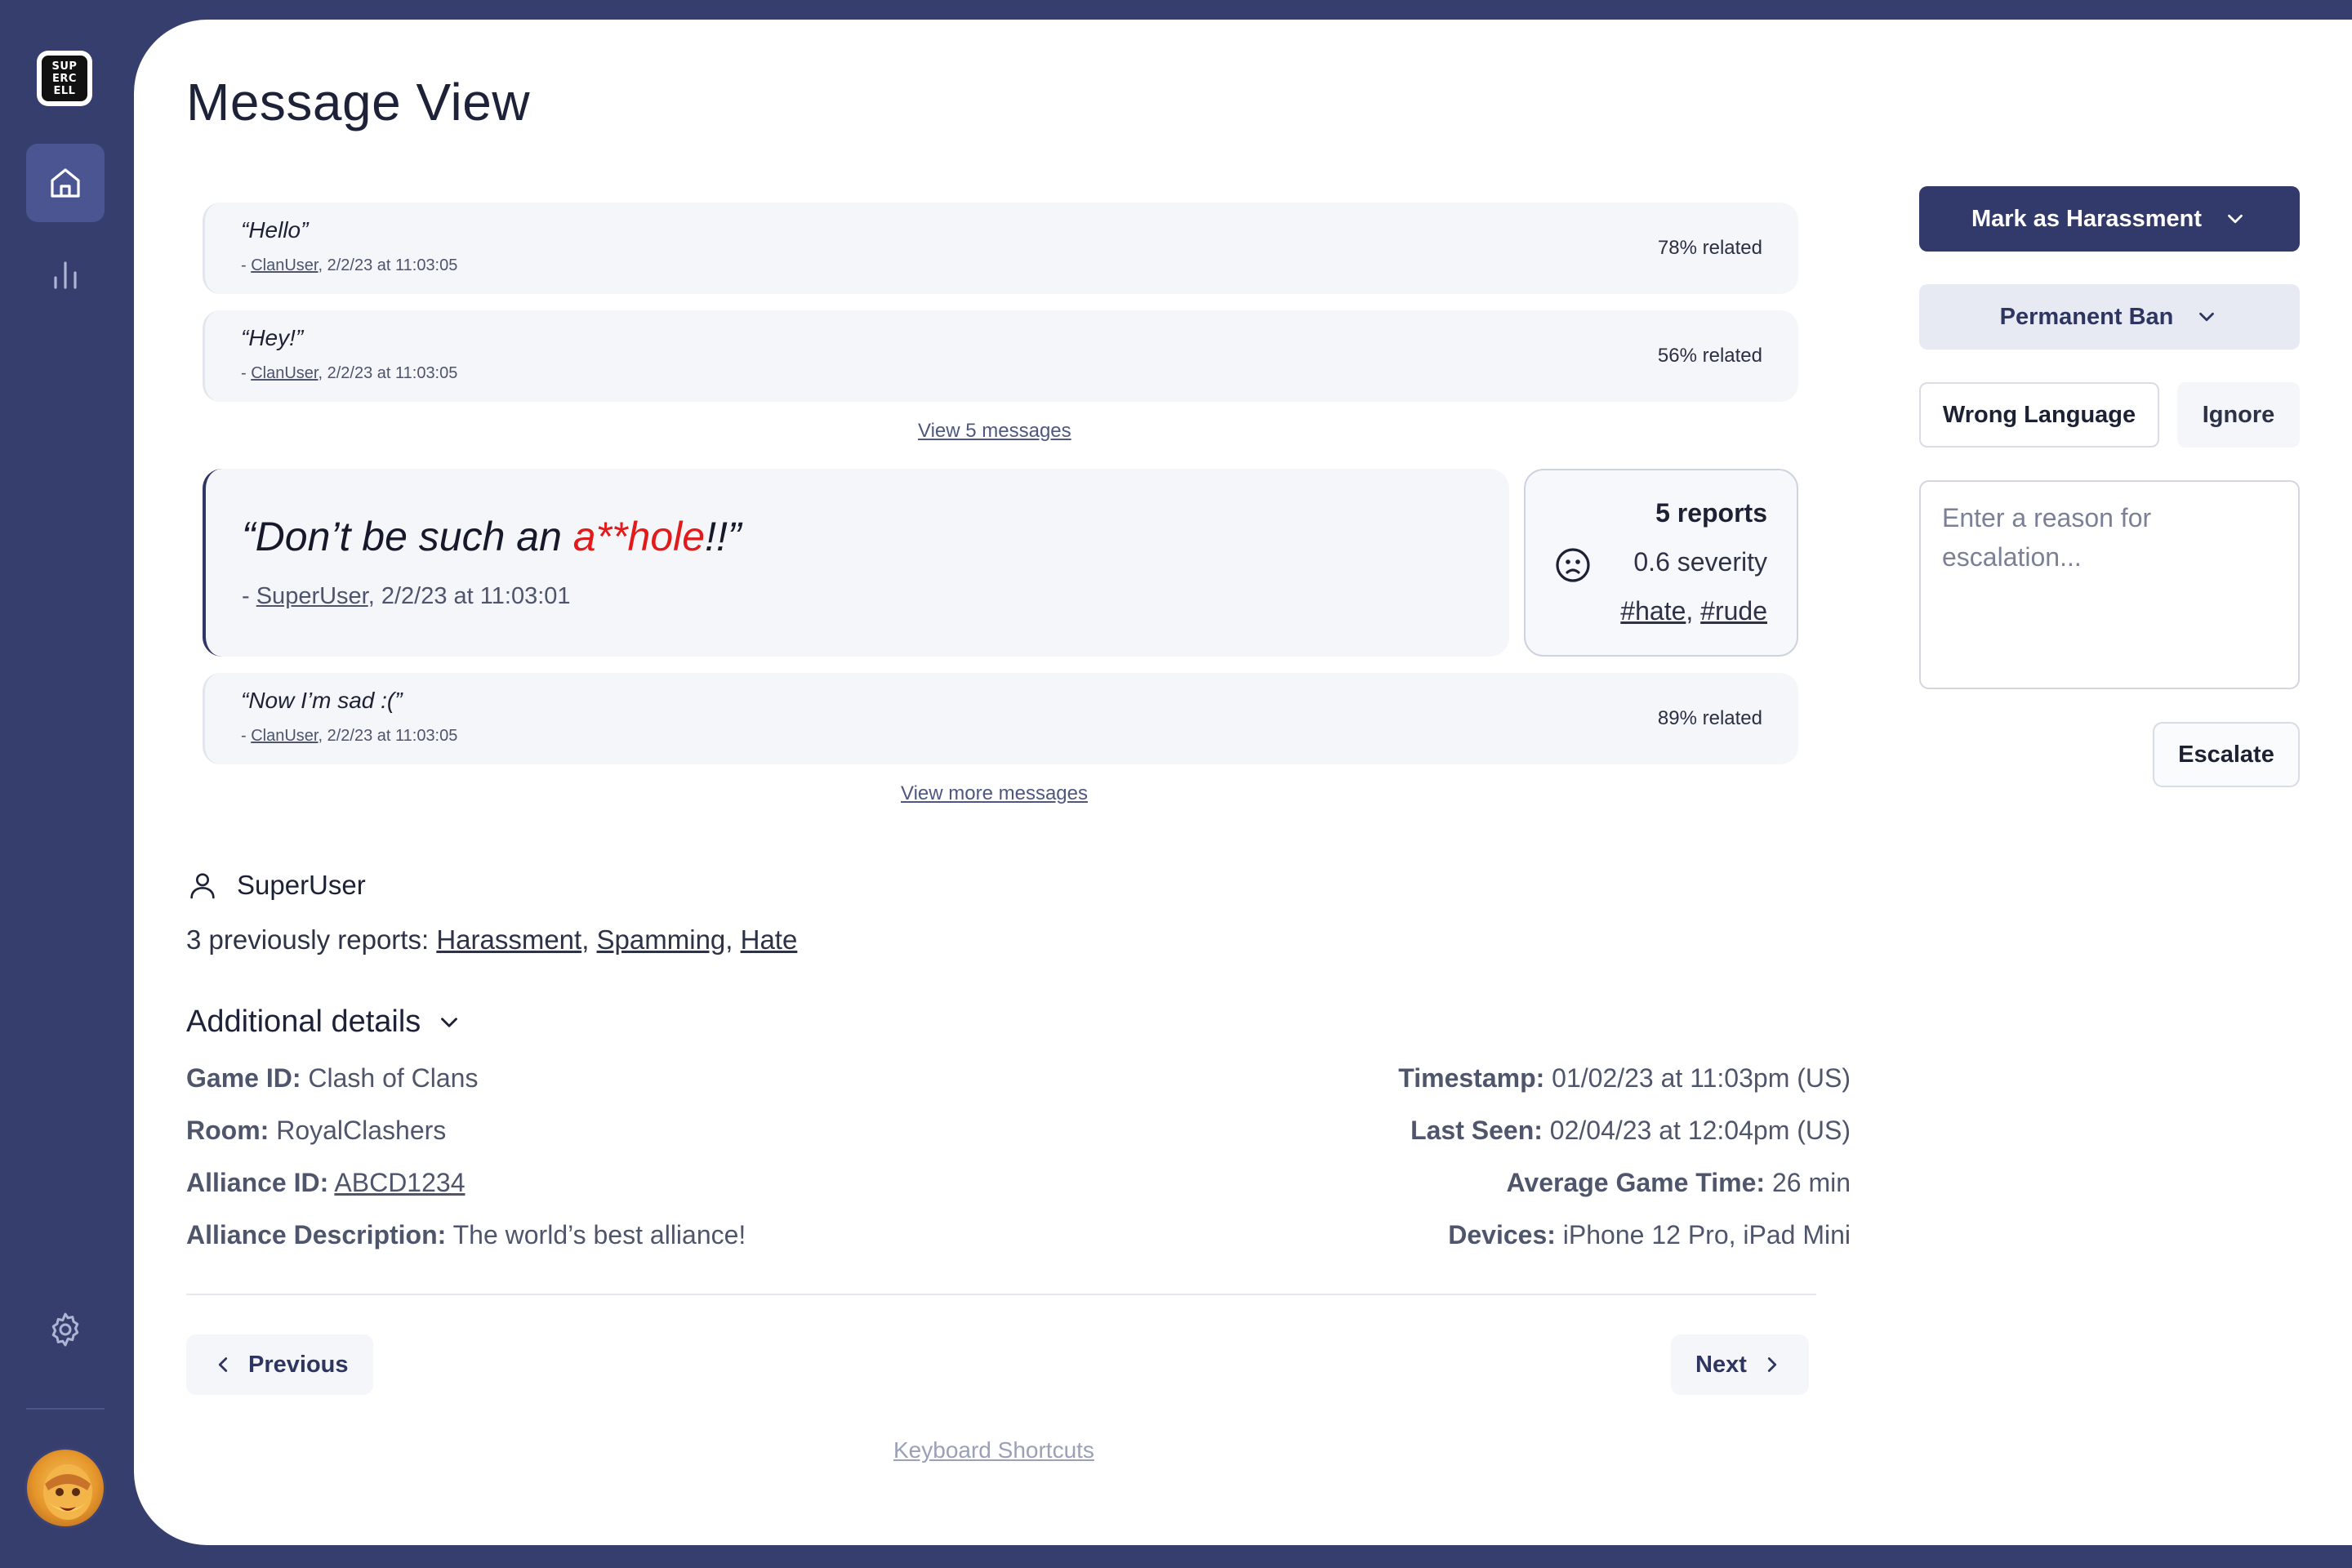  Describe the element at coordinates (2086, 316) in the screenshot. I see `ban-label: Permanent Ban` at that location.